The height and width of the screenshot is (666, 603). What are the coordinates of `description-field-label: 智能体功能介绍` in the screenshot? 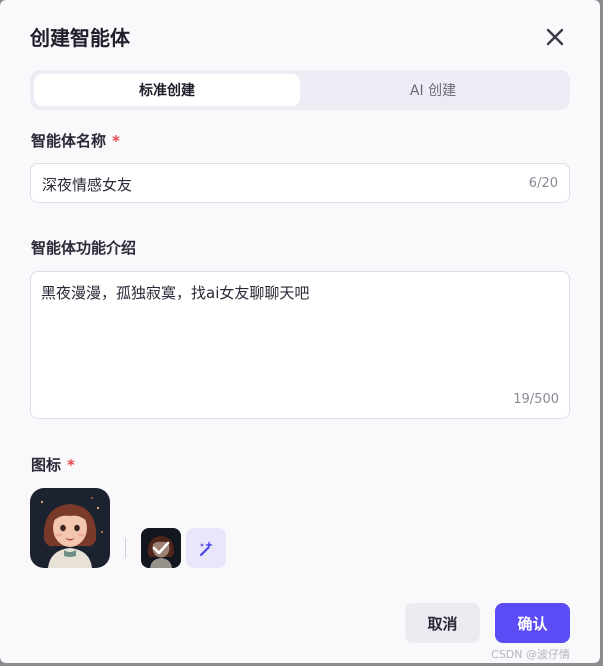 It's located at (84, 248).